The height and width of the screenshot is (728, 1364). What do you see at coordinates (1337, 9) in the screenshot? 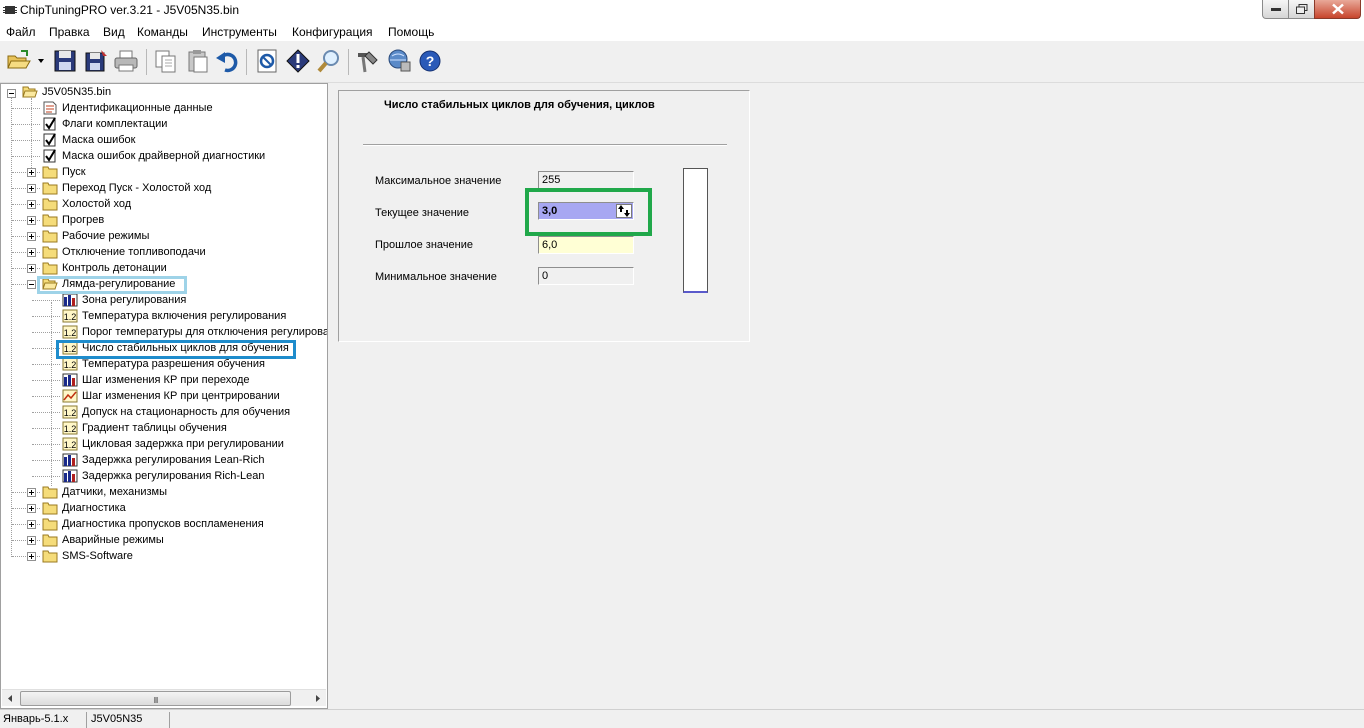
I see `close-button` at bounding box center [1337, 9].